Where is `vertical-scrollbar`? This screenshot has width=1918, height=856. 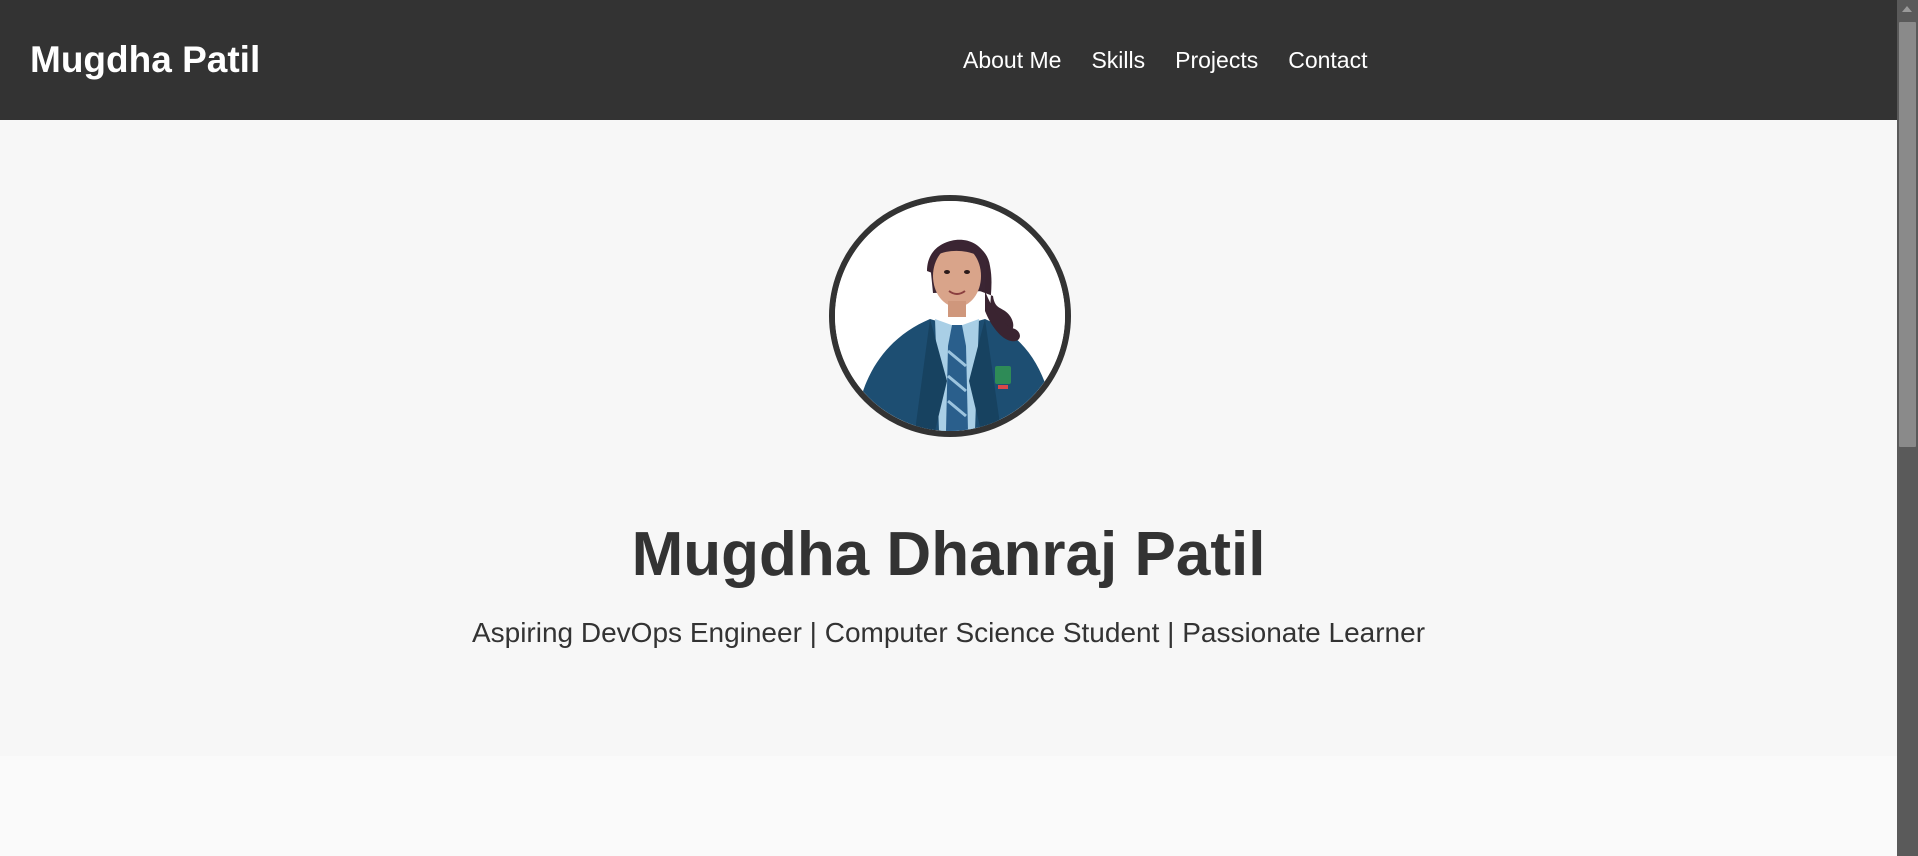 vertical-scrollbar is located at coordinates (1907, 428).